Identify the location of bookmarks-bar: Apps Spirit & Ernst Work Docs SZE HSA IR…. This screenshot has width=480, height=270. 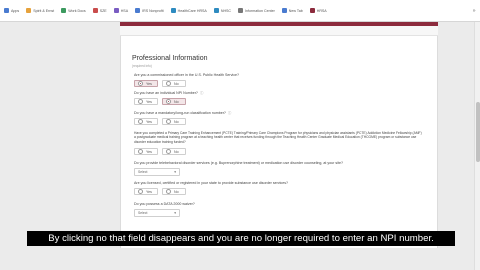
(240, 11).